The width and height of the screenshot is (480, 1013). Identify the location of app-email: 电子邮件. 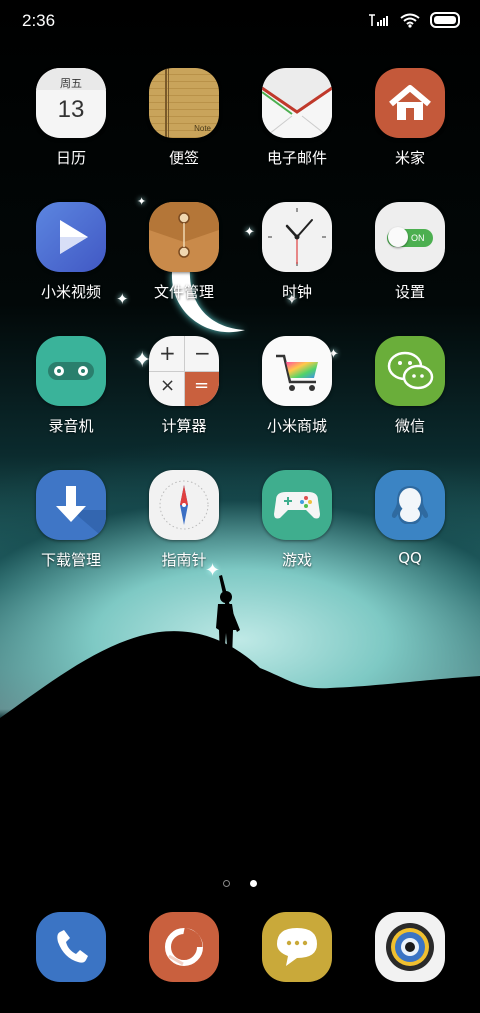
(297, 118).